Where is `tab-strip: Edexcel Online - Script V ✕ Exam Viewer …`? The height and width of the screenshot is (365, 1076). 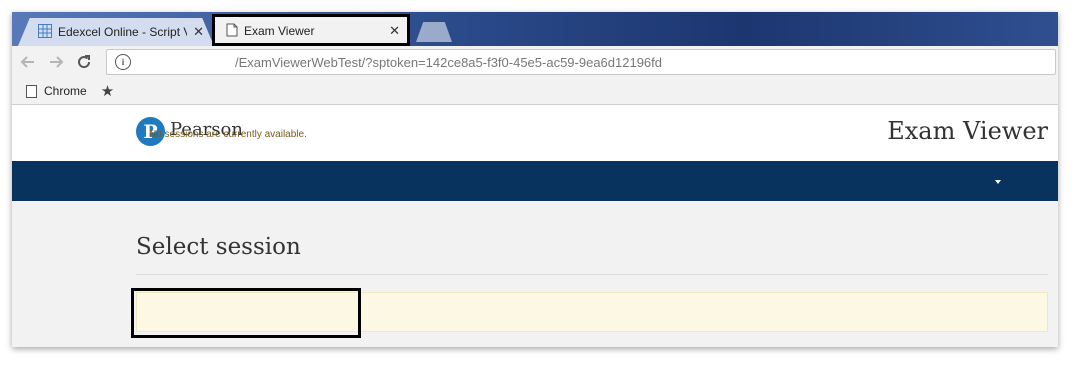
tab-strip: Edexcel Online - Script V ✕ Exam Viewer … is located at coordinates (535, 29).